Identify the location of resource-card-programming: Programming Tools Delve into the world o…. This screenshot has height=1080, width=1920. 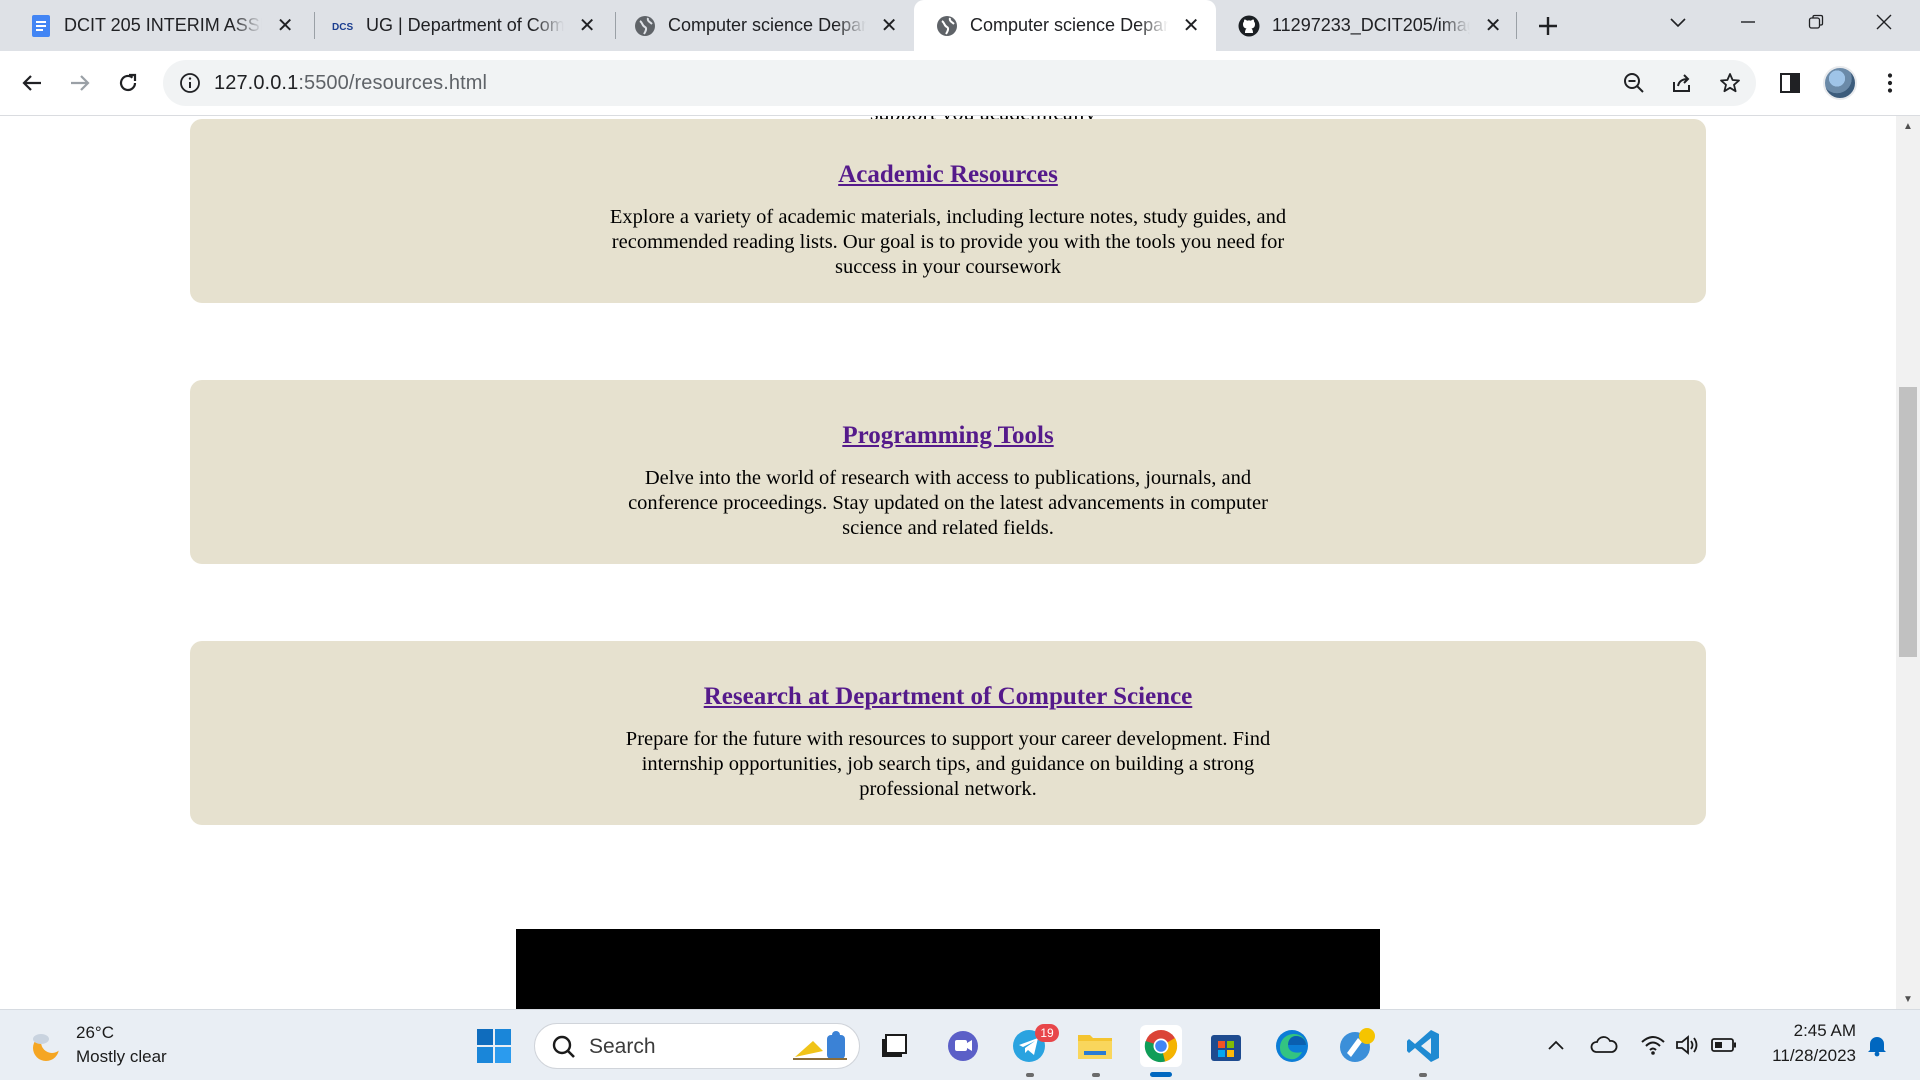
(948, 472).